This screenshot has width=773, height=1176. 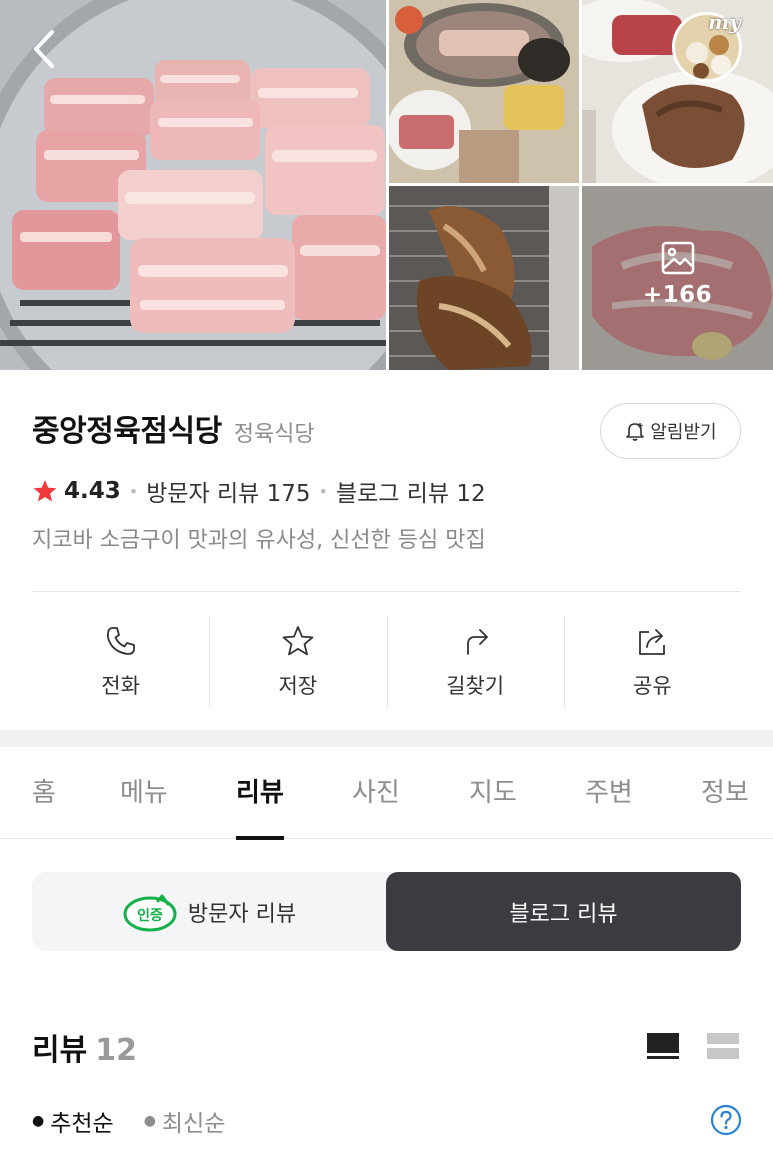 I want to click on sort-latest: ● 최신순, so click(x=185, y=1121).